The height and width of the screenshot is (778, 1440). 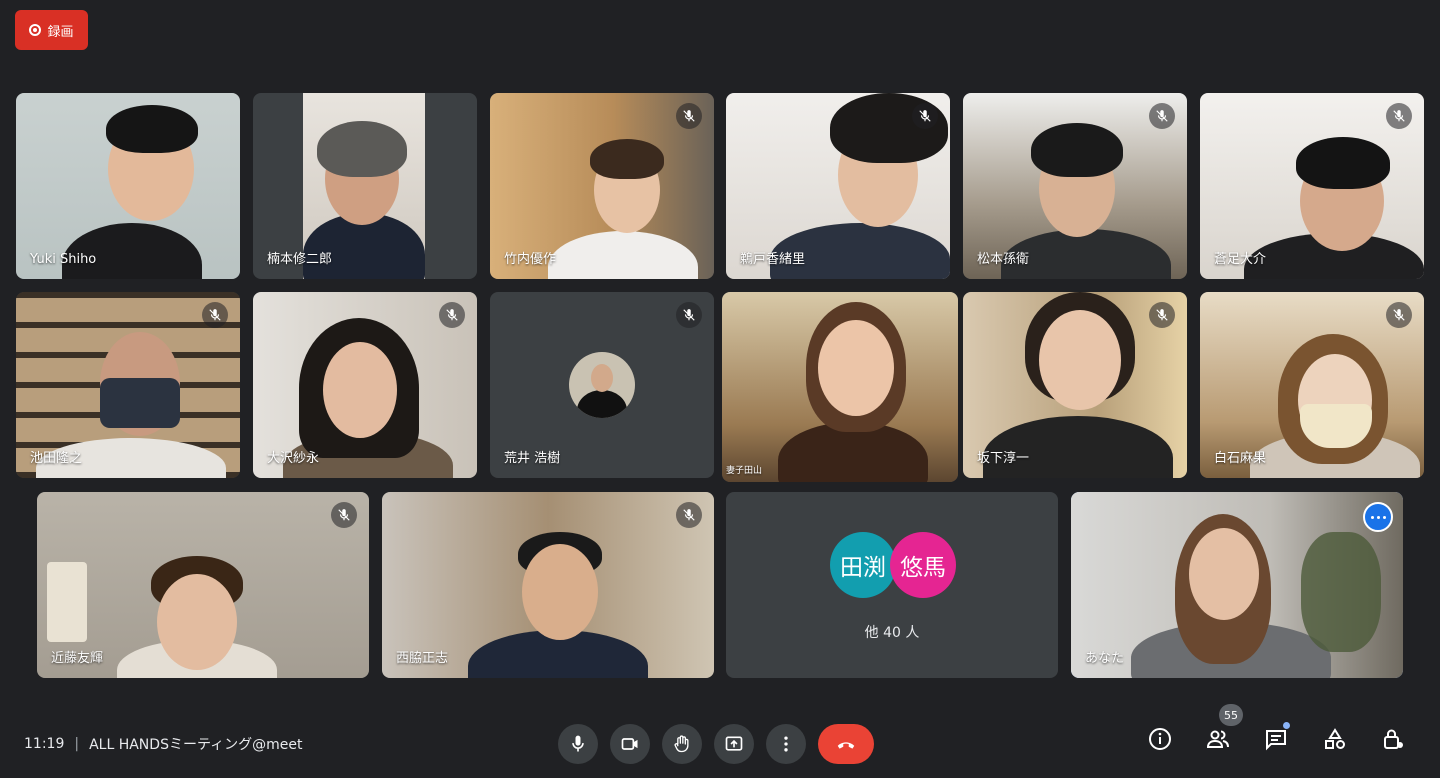 I want to click on end-call-button, so click(x=846, y=744).